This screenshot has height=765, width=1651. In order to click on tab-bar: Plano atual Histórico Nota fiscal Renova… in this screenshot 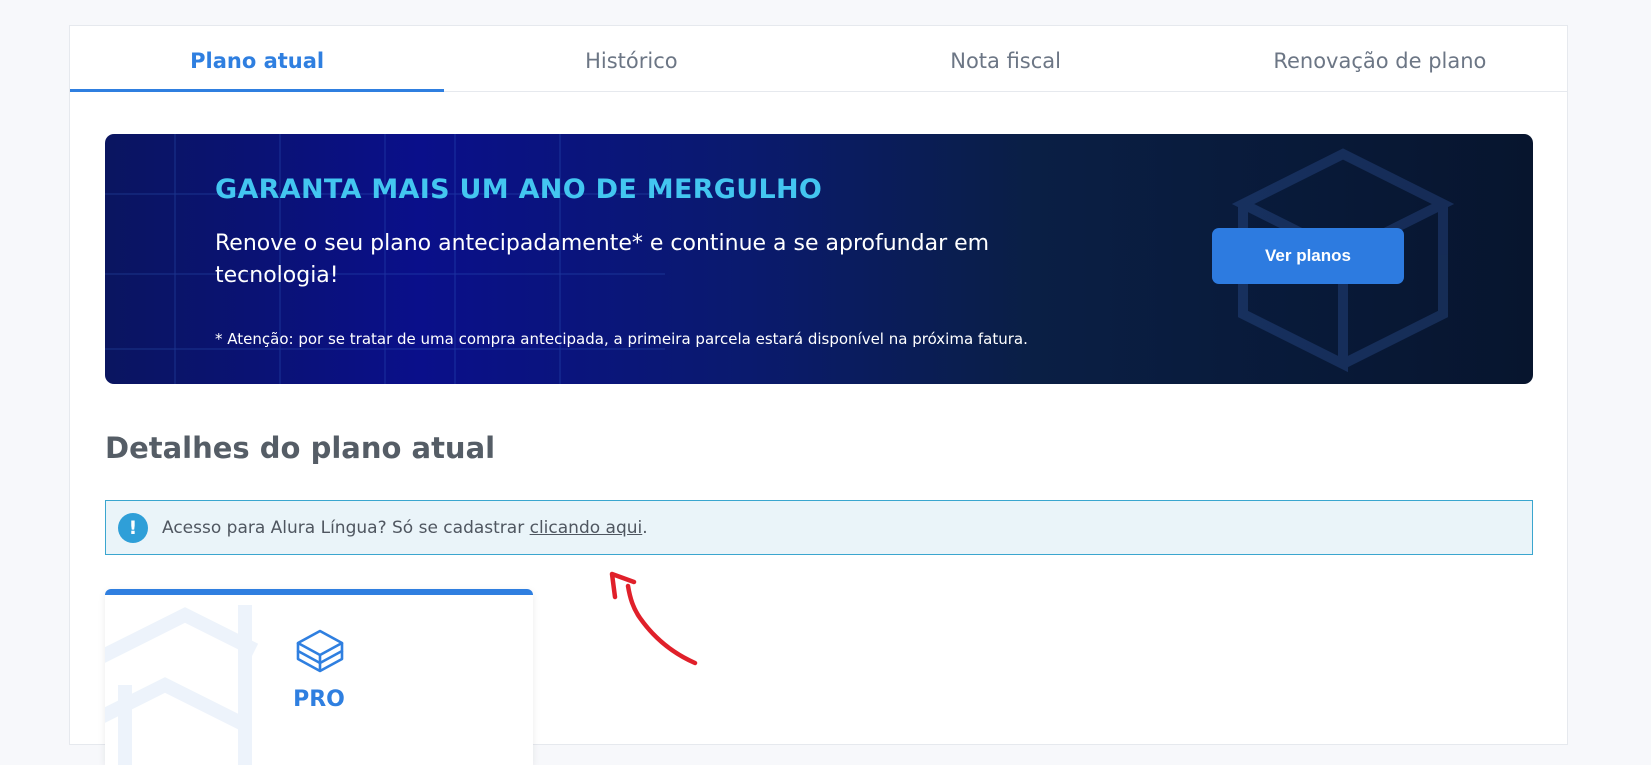, I will do `click(818, 59)`.